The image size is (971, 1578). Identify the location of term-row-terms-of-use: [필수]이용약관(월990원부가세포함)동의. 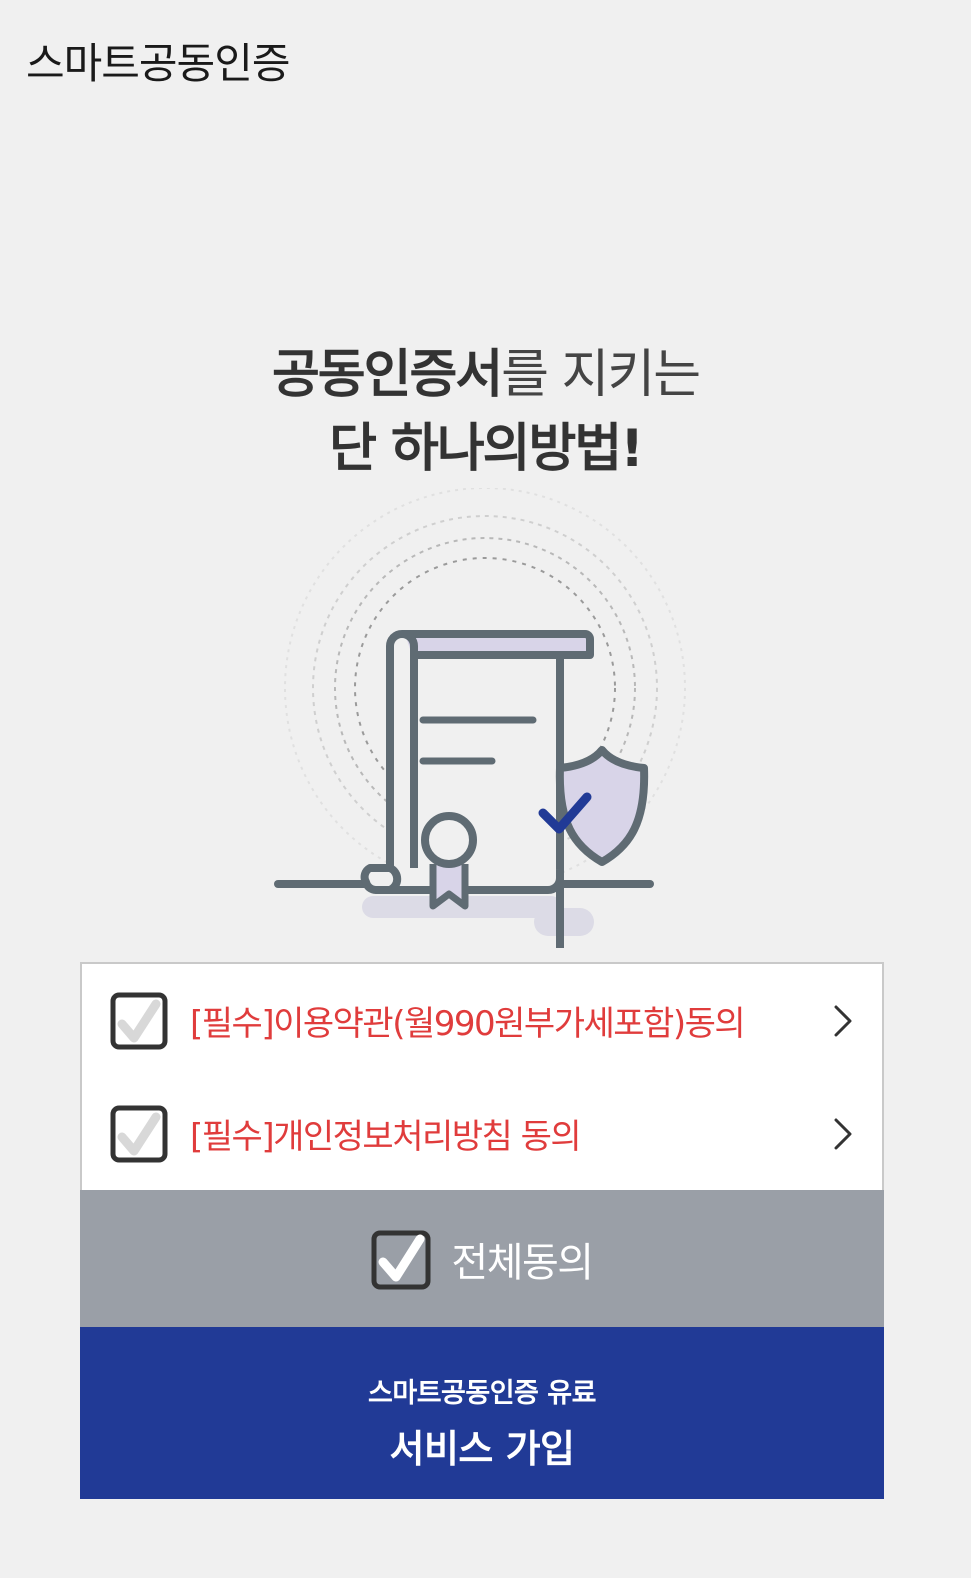
(482, 1020).